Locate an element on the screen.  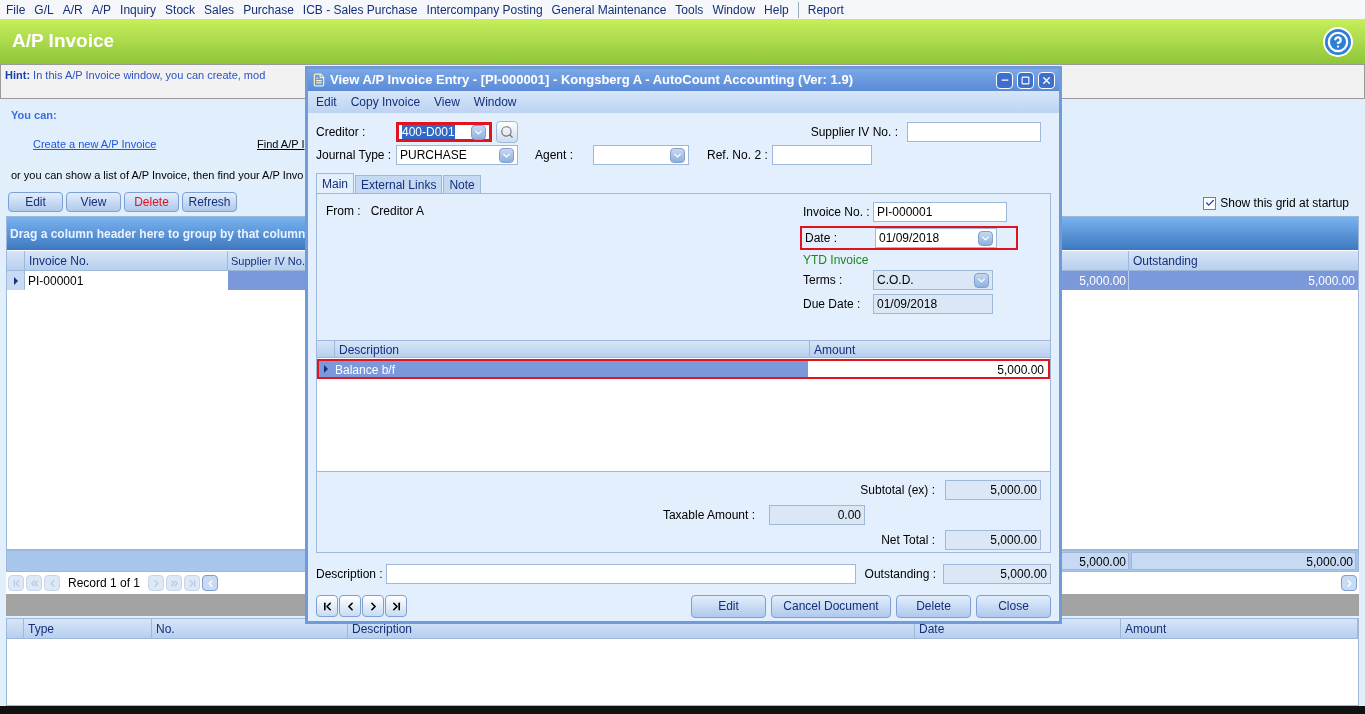
due-date-field: 01/09/2018 is located at coordinates (933, 304).